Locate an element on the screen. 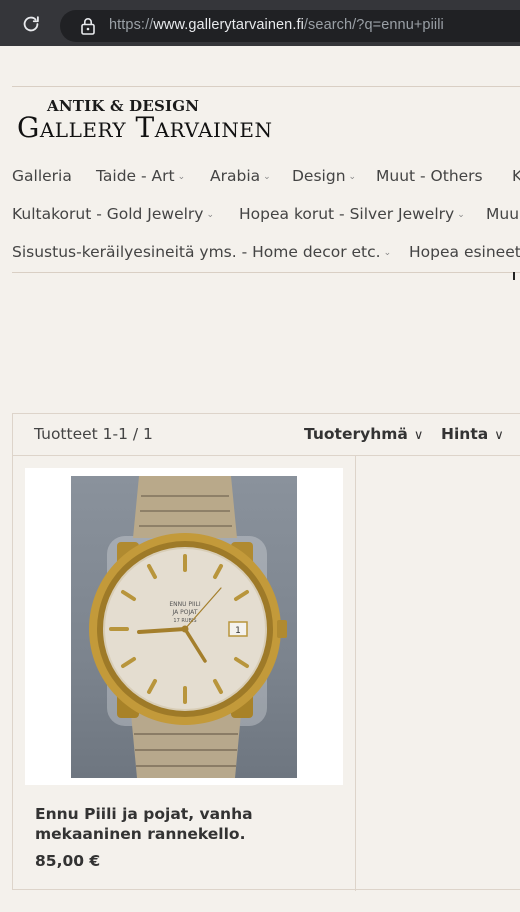  site-logo: ANTIK & DESIGN Gallery Tarvainen is located at coordinates (167, 122).